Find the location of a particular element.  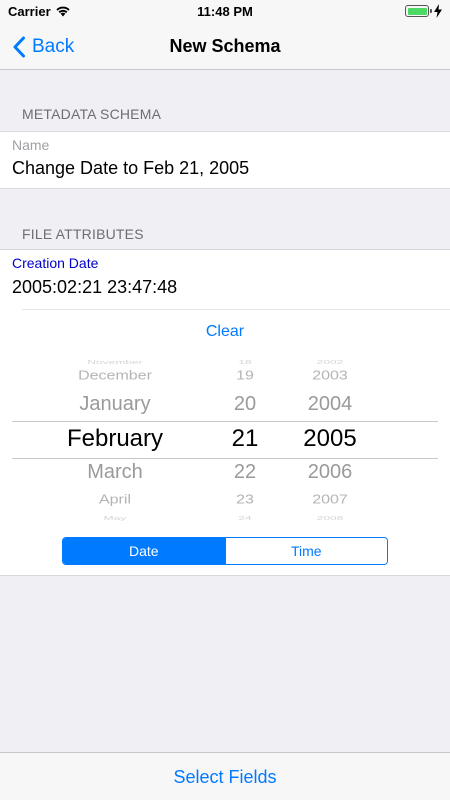

status-time: 11:48 PM is located at coordinates (225, 11).